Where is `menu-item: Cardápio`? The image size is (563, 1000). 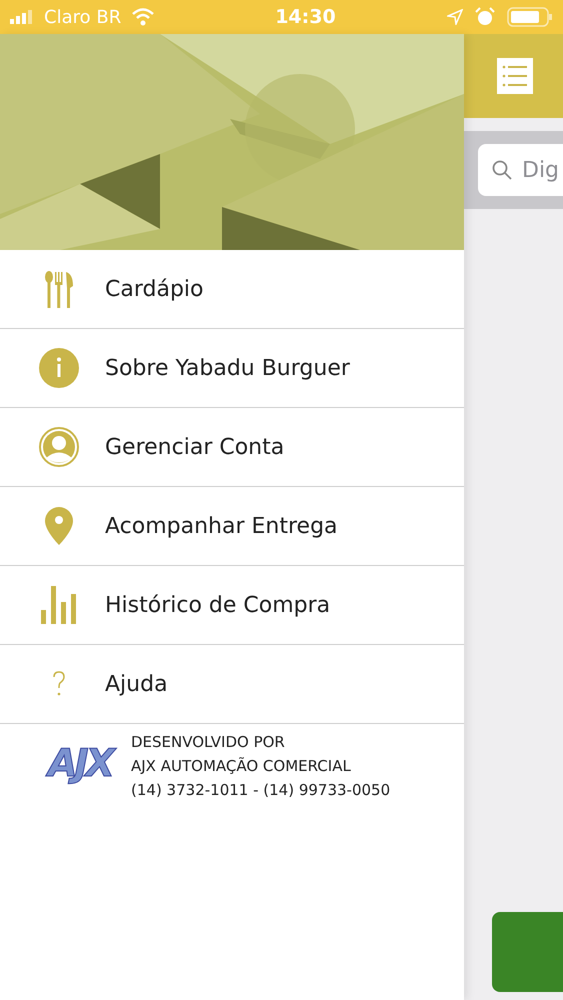
menu-item: Cardápio is located at coordinates (232, 289).